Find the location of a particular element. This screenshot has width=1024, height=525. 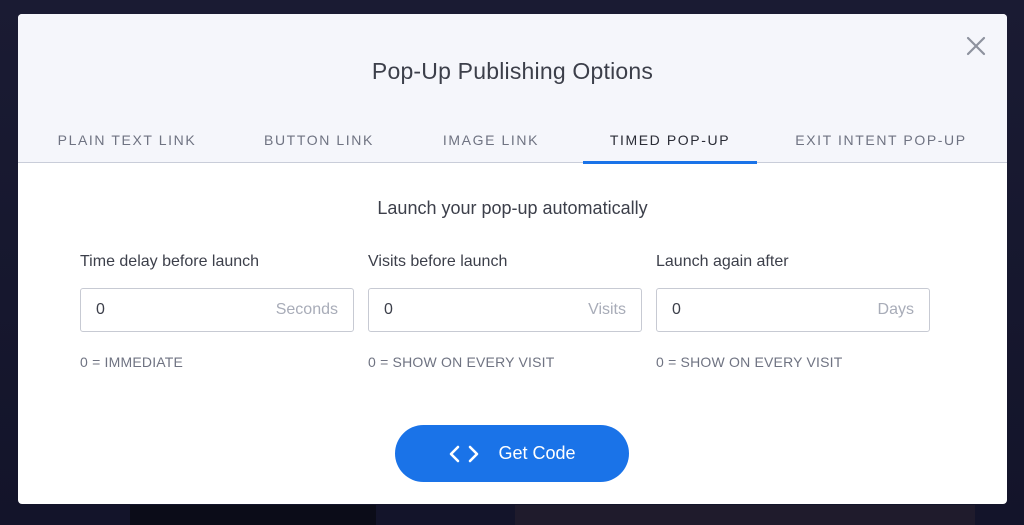

tab-exit-intent-pop-up: EXIT INTENT POP-UP is located at coordinates (881, 143).